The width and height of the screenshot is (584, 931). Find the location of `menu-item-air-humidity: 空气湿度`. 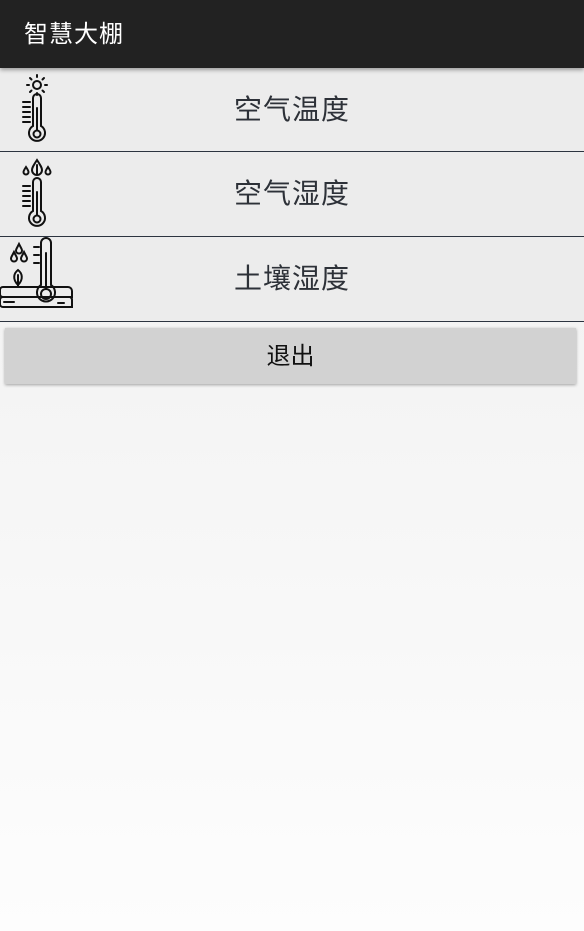

menu-item-air-humidity: 空气湿度 is located at coordinates (292, 194).